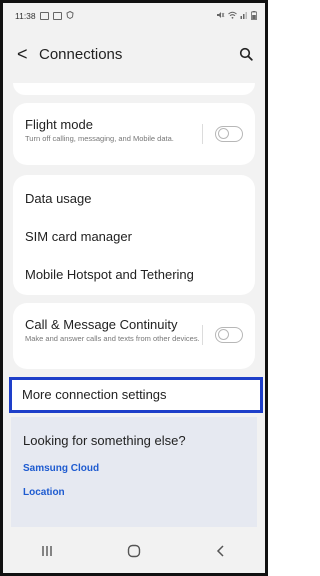 The image size is (320, 576). Describe the element at coordinates (58, 198) in the screenshot. I see `menu-item-data-usage: Data usage` at that location.